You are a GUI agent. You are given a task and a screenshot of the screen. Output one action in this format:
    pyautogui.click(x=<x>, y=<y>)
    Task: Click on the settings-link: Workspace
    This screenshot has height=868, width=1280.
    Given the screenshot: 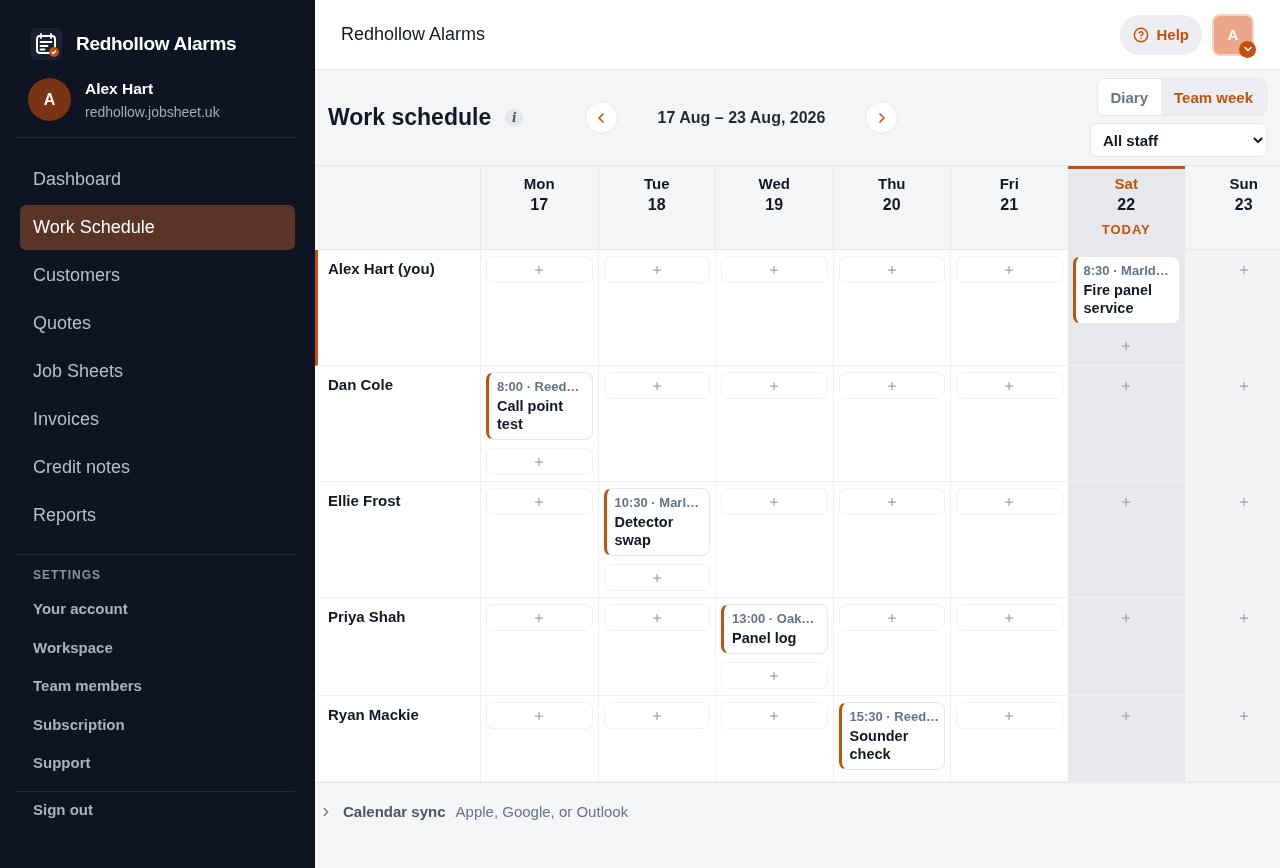 What is the action you would take?
    pyautogui.click(x=164, y=648)
    